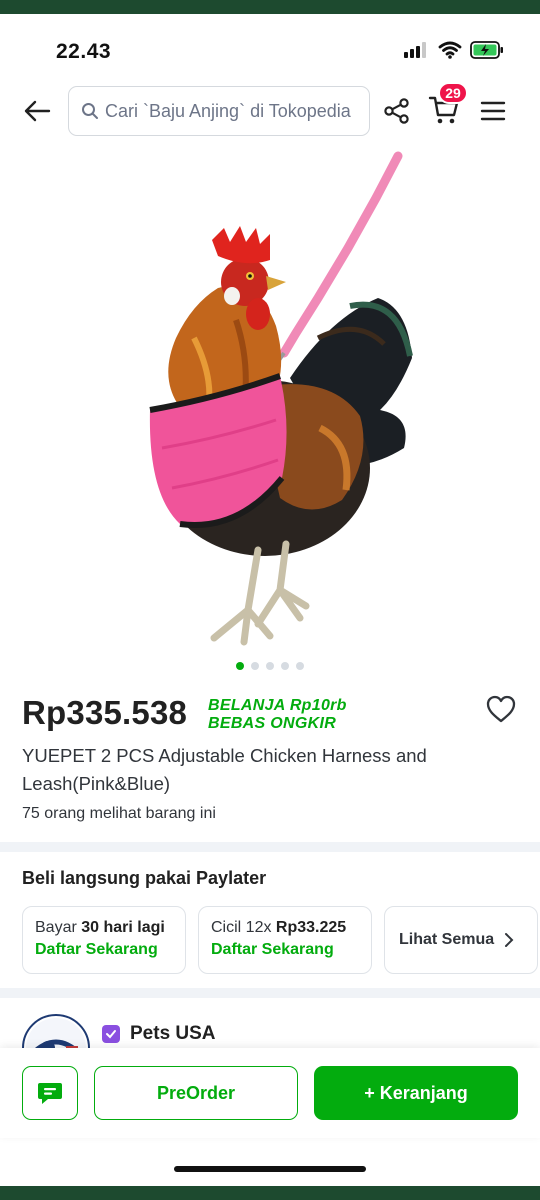  I want to click on paylater-option-card: Cicil 12x Rp33.225 Daftar Sekarang, so click(285, 940).